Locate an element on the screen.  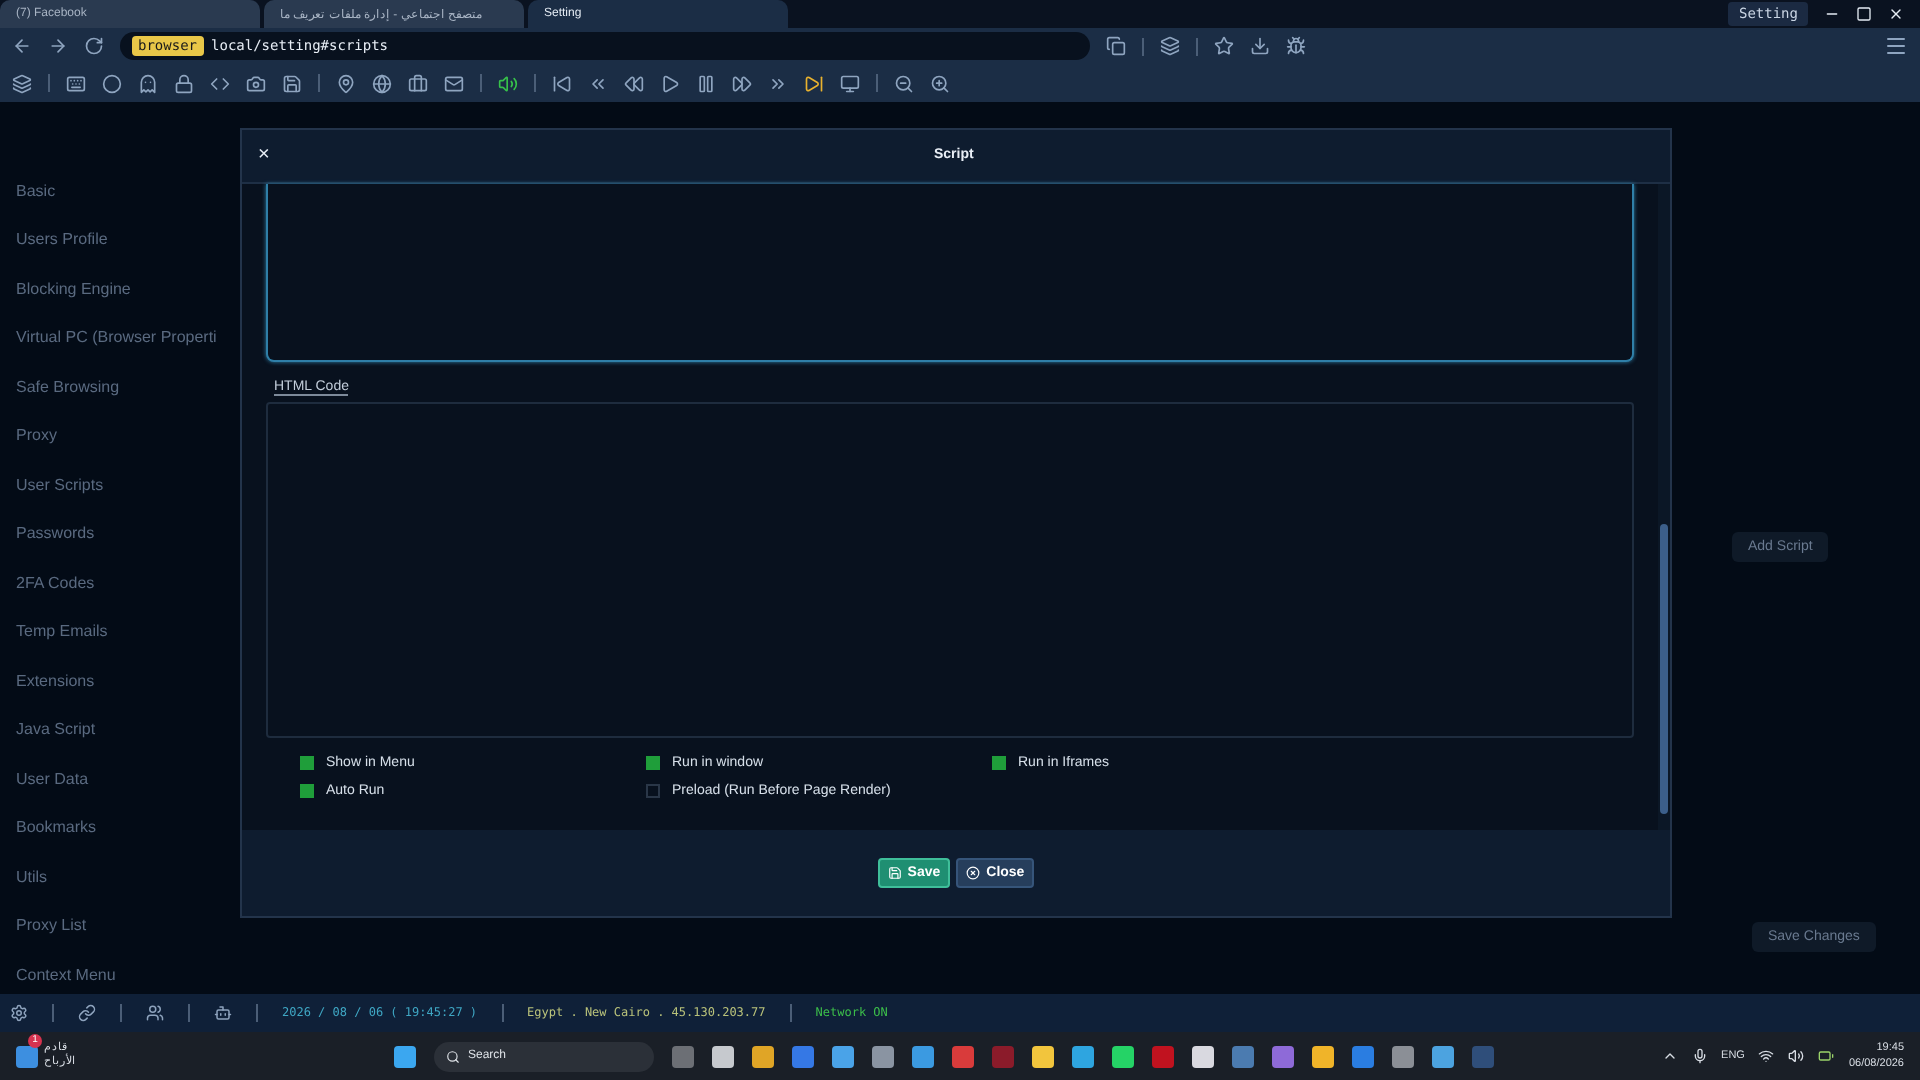
sidebar-item: Java Script is located at coordinates (56, 735).